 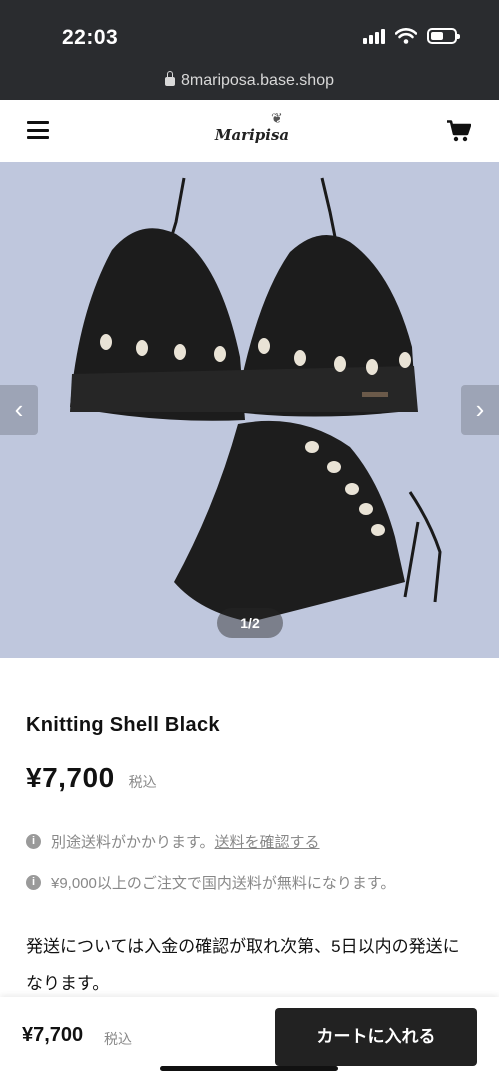 What do you see at coordinates (376, 1037) in the screenshot?
I see `add-to-cart-button: カートに入れる` at bounding box center [376, 1037].